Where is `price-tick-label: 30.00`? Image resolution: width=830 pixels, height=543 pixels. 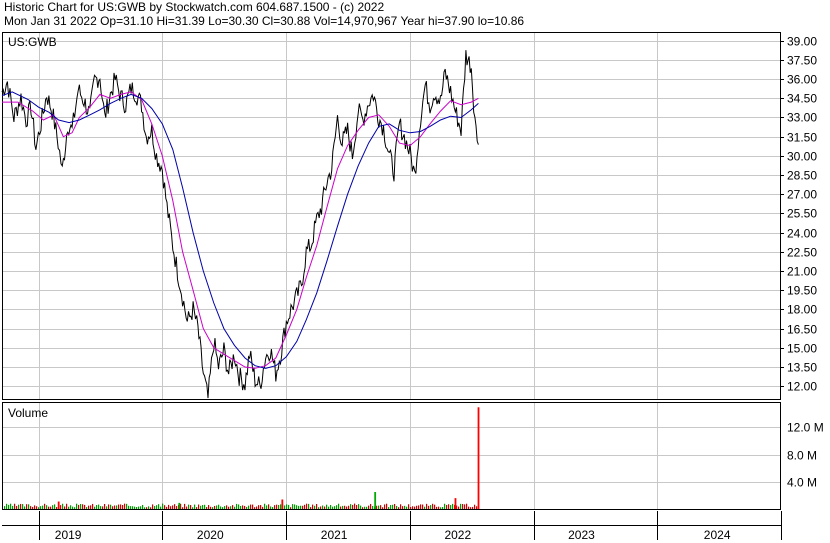 price-tick-label: 30.00 is located at coordinates (802, 157).